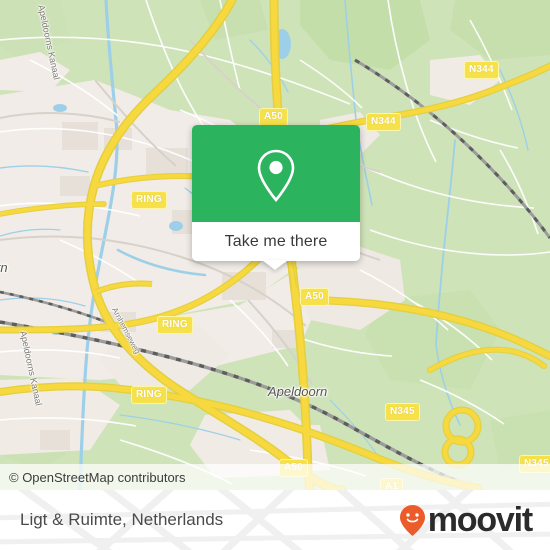 This screenshot has width=550, height=550. I want to click on take-me-there-button: Take me there, so click(276, 241).